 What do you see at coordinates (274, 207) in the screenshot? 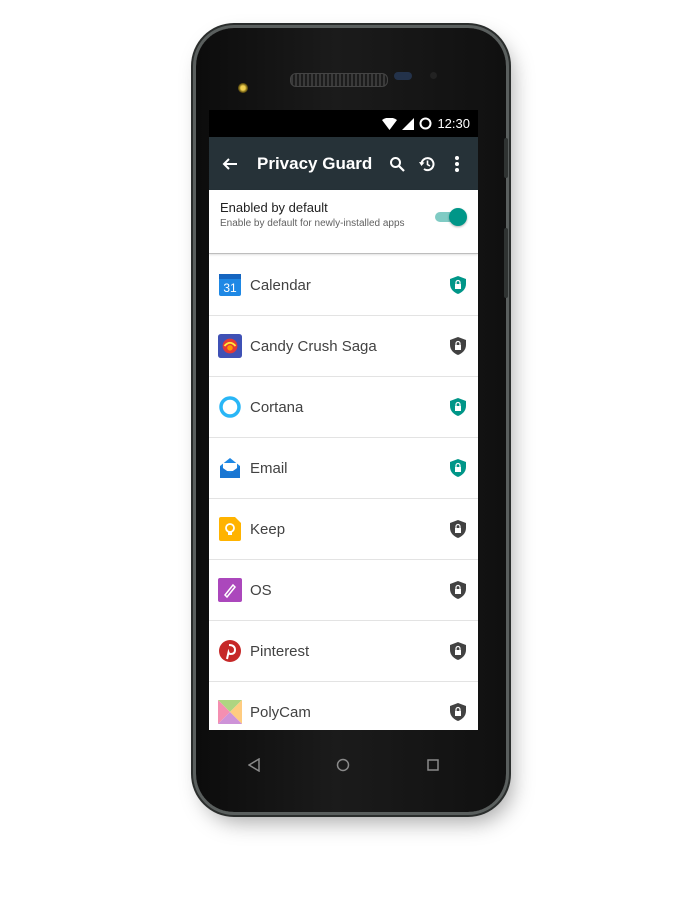
I see `setting-title: Enabled by default` at bounding box center [274, 207].